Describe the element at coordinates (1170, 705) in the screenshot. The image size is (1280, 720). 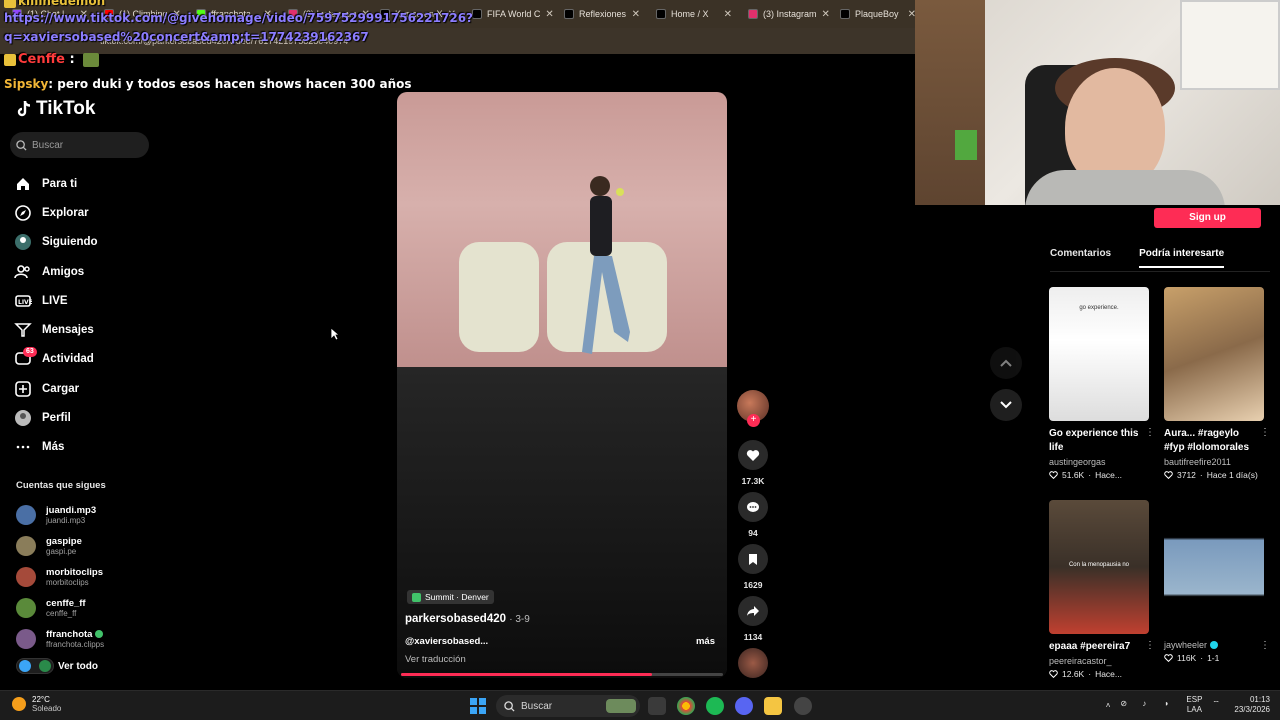
I see `volume-icon: ◗` at that location.